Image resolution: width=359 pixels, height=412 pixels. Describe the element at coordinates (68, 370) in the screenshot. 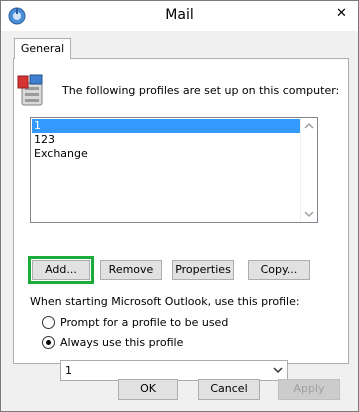

I see `profile-select-value: 1` at that location.